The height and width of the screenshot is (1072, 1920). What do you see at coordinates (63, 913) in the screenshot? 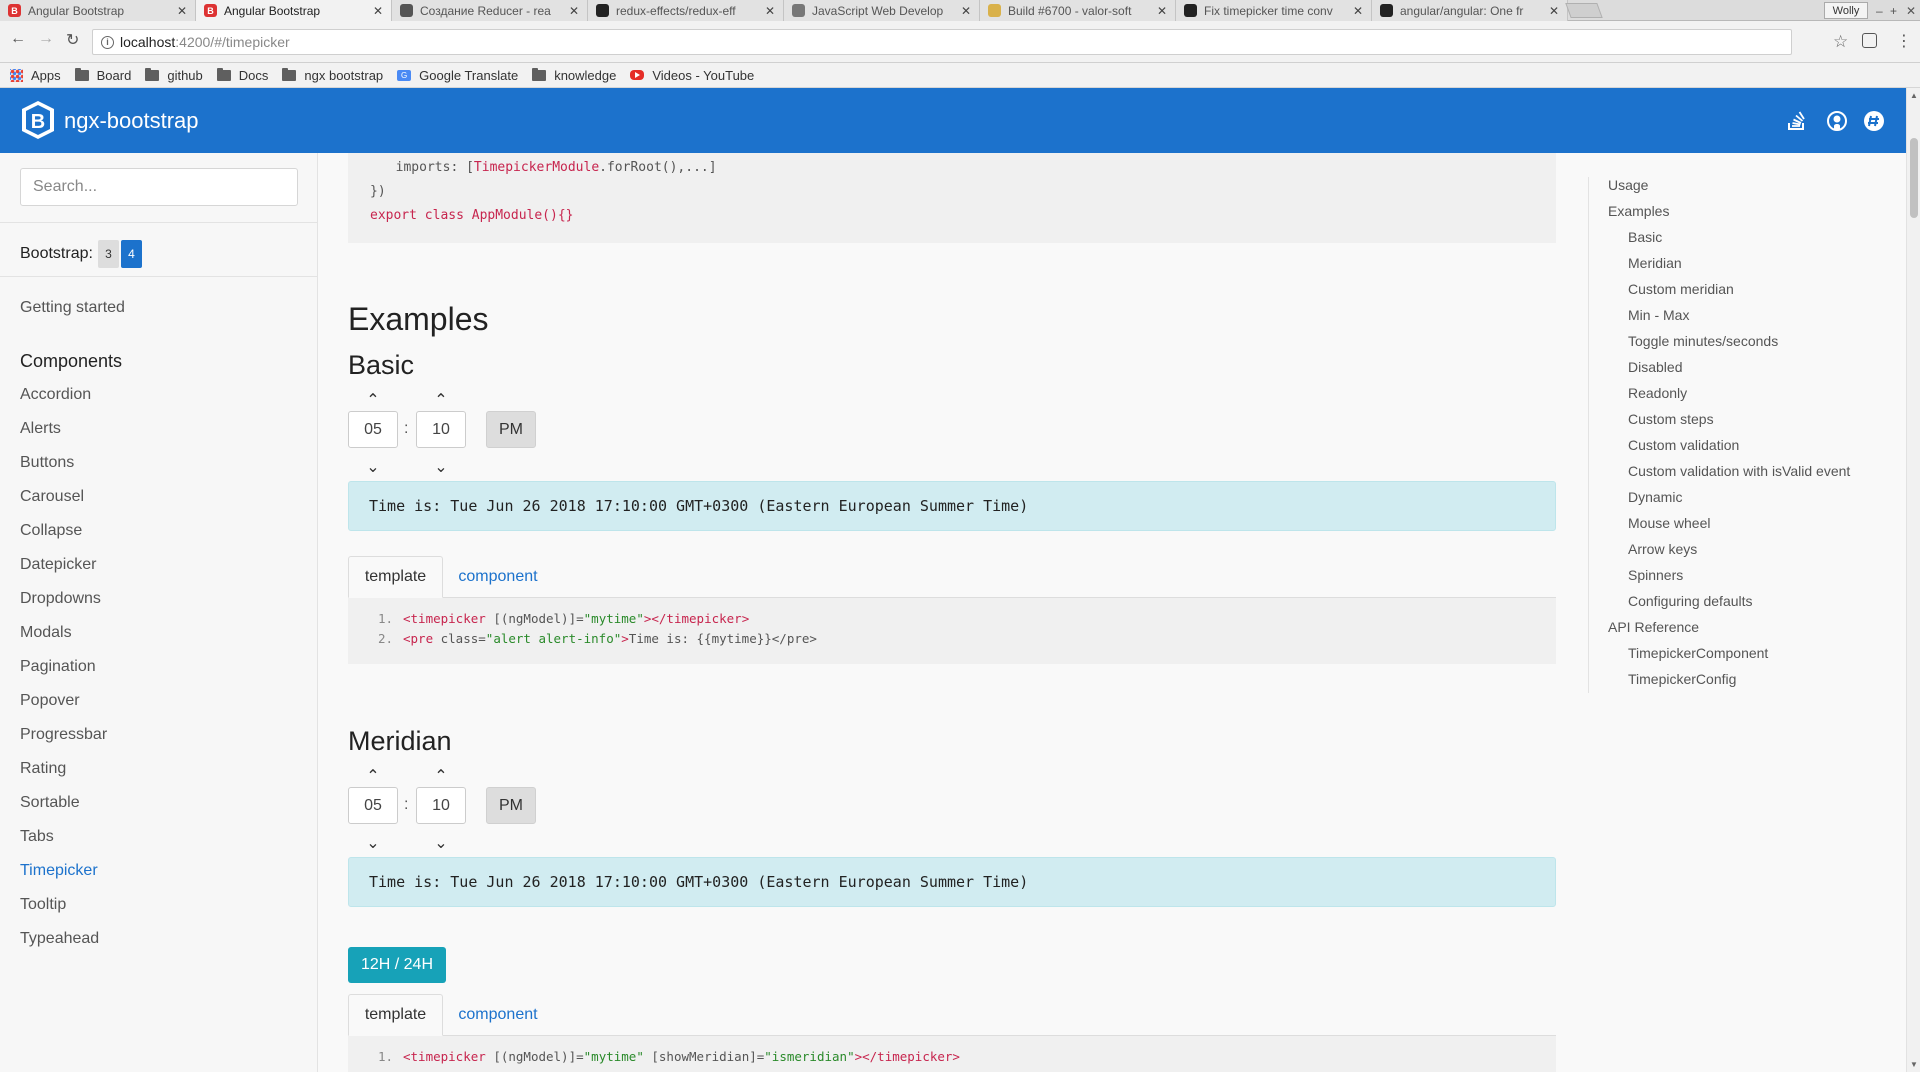
I see `sidebar-item-tooltip: Tooltip` at bounding box center [63, 913].